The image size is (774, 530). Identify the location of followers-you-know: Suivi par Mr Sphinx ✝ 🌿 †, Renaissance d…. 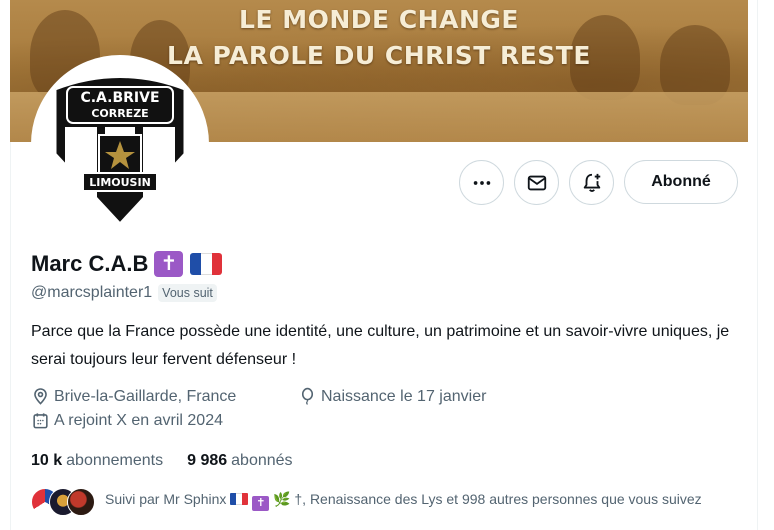
(366, 503).